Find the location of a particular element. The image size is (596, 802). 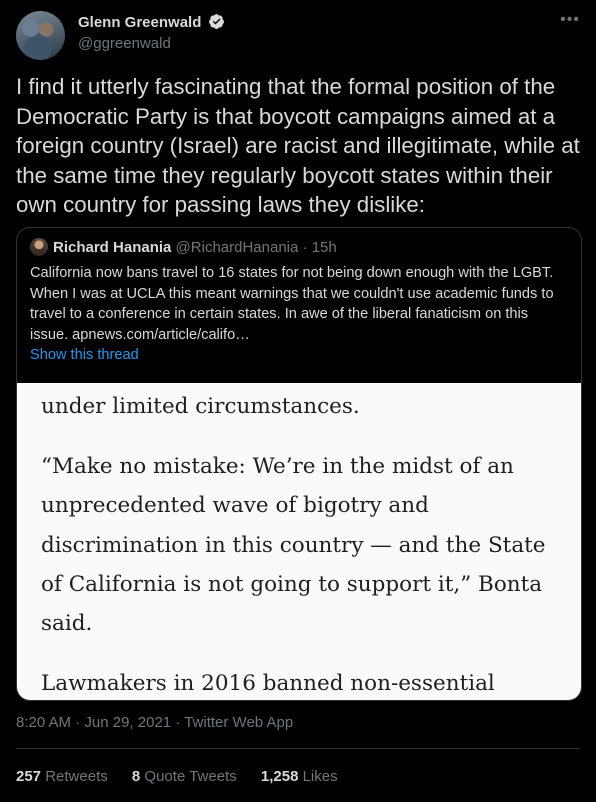

tweet-meta: 8:20 AM · Jun 29, 2021 · Twitter Web App is located at coordinates (154, 722).